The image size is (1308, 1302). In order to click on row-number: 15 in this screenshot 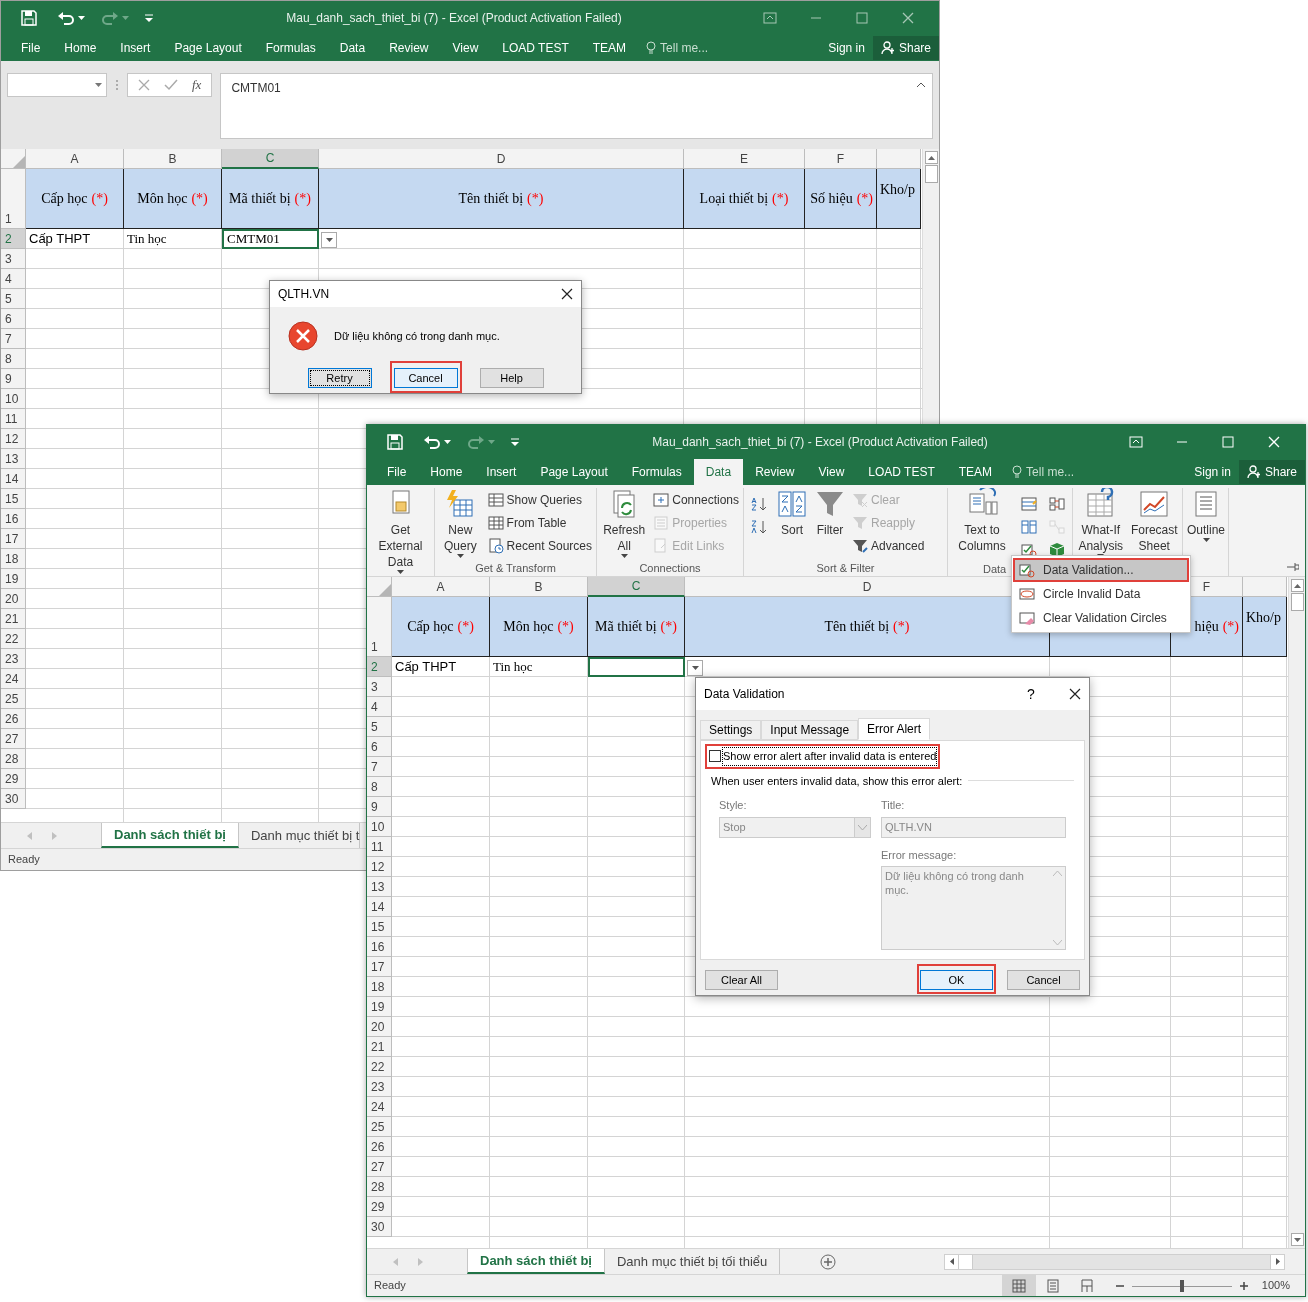, I will do `click(379, 927)`.